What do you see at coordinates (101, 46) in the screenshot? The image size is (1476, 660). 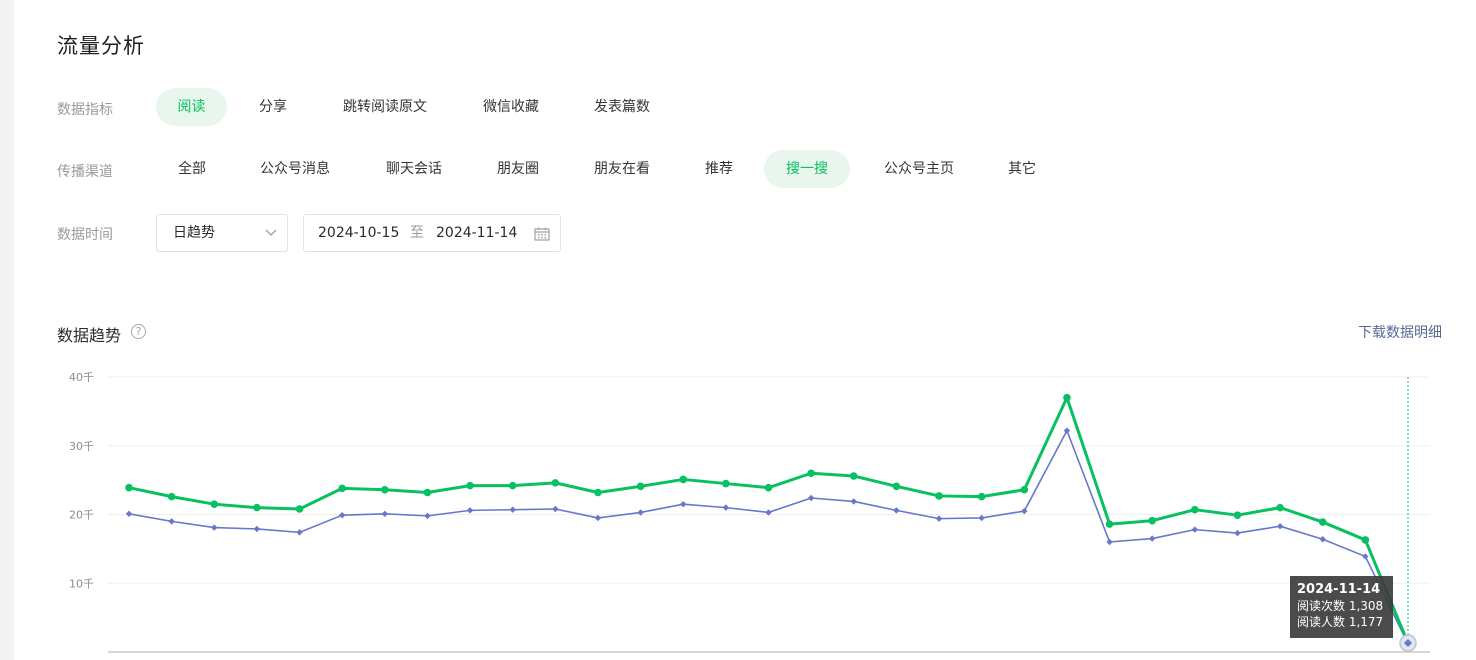 I see `page-title: 流量分析` at bounding box center [101, 46].